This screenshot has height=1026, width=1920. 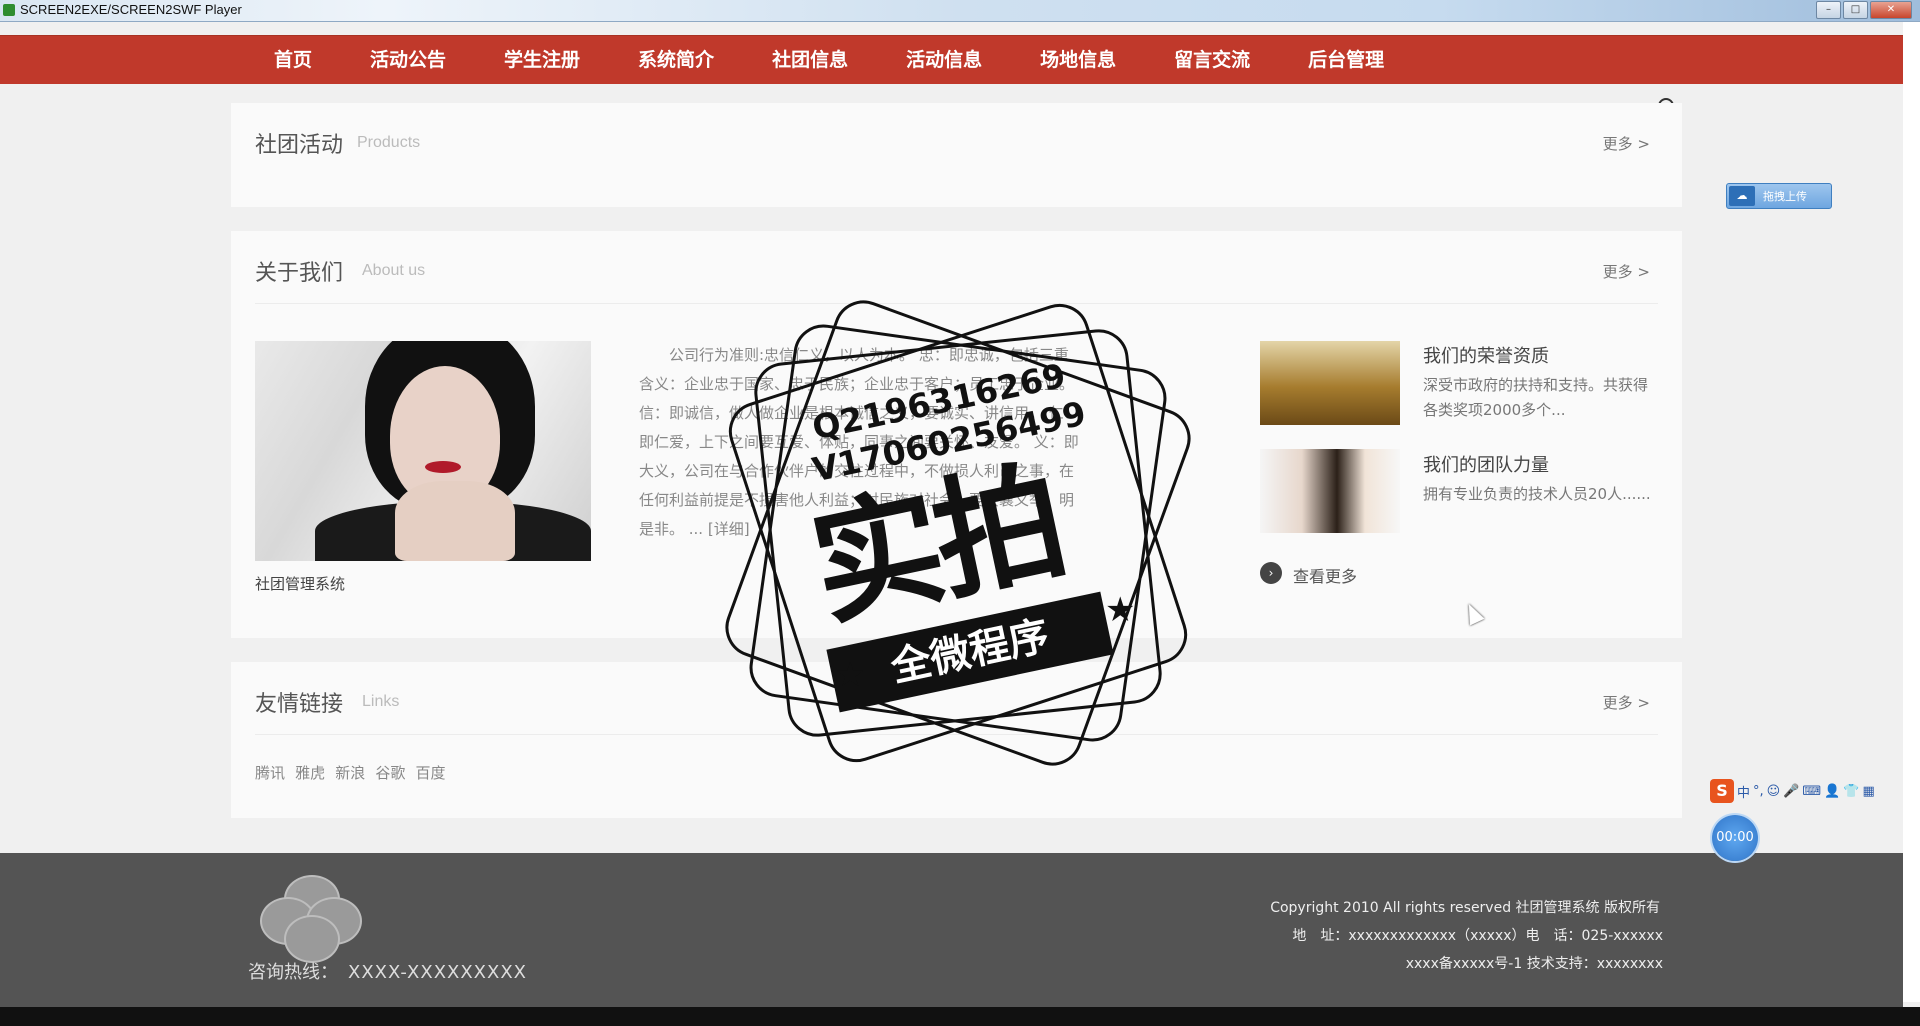 What do you see at coordinates (960, 1016) in the screenshot?
I see `player-bottom-bar` at bounding box center [960, 1016].